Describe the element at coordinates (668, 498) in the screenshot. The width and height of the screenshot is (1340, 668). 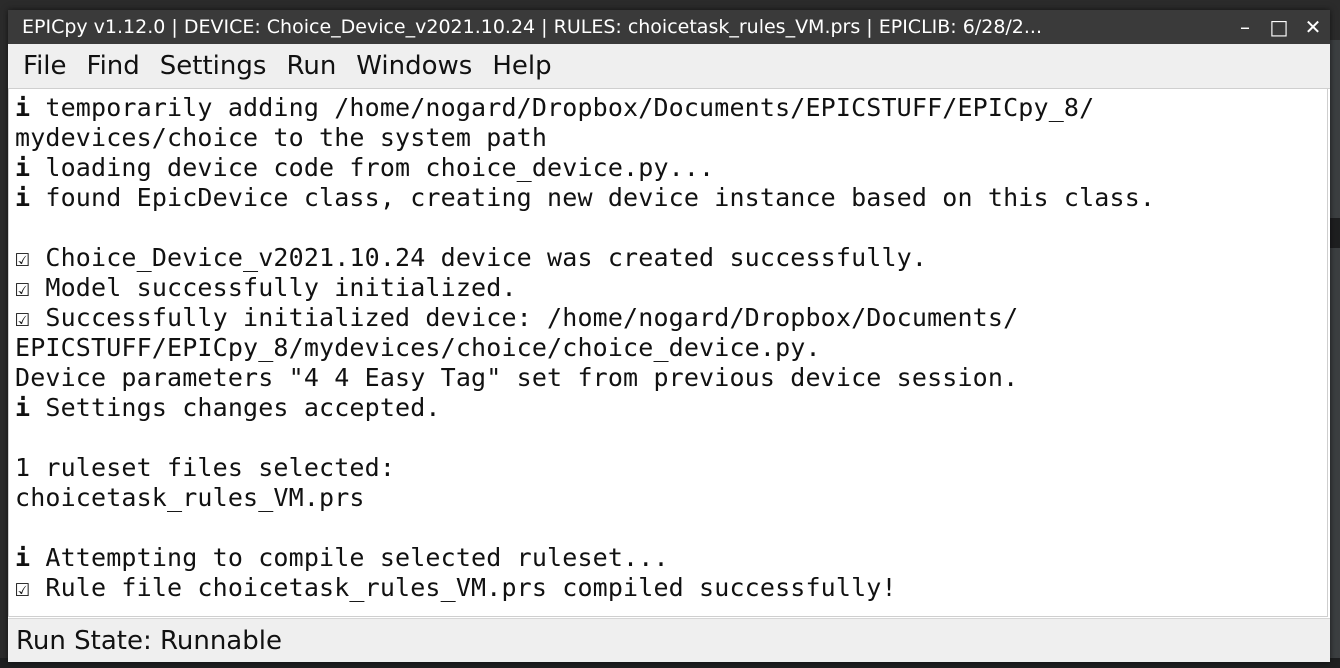
I see `log-line: choicetask_rules_VM.prs` at that location.